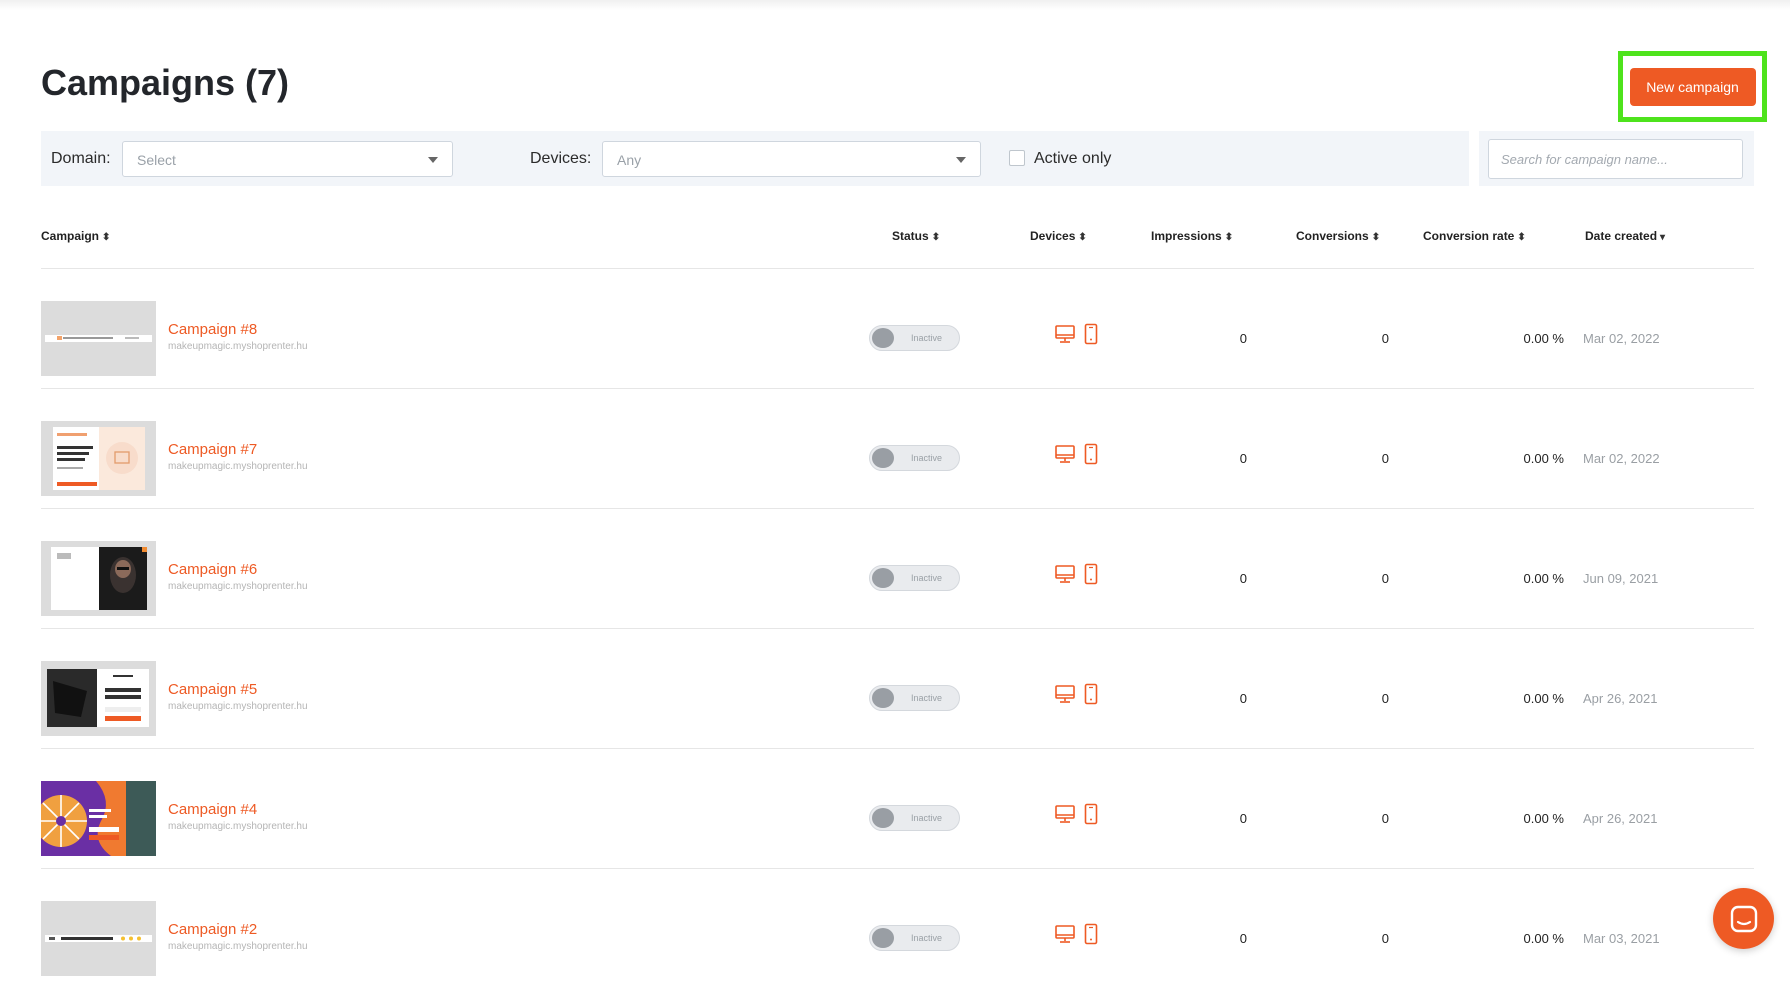  Describe the element at coordinates (81, 158) in the screenshot. I see `domain-label: Domain:` at that location.